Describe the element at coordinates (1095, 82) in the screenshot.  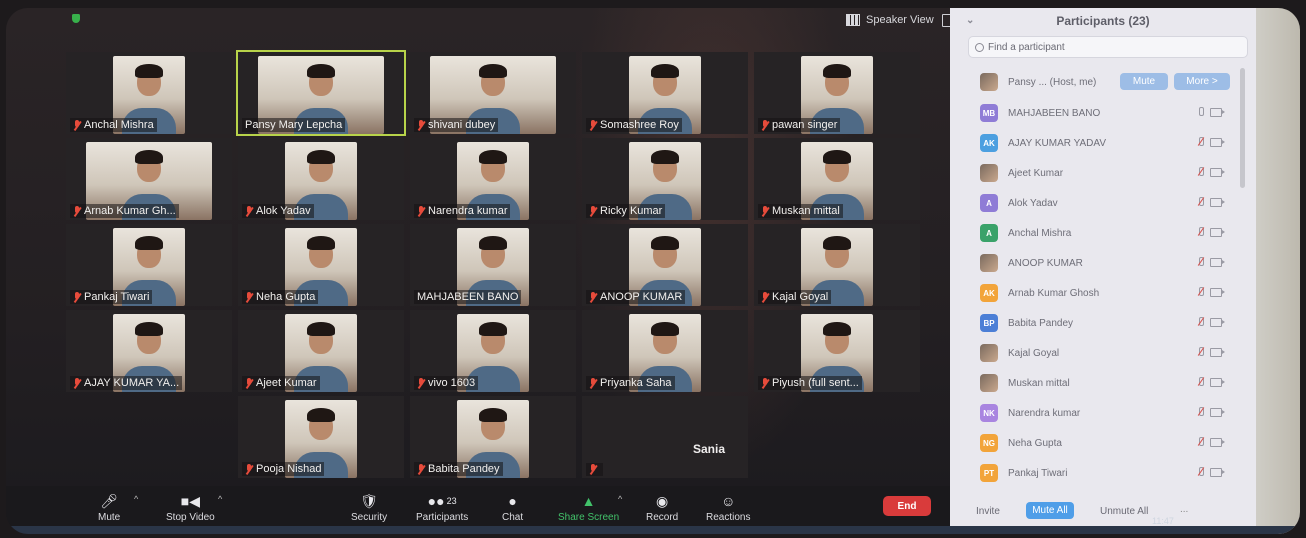
I see `participant-row-host: Pansy ... (Host, me) Mute More >` at that location.